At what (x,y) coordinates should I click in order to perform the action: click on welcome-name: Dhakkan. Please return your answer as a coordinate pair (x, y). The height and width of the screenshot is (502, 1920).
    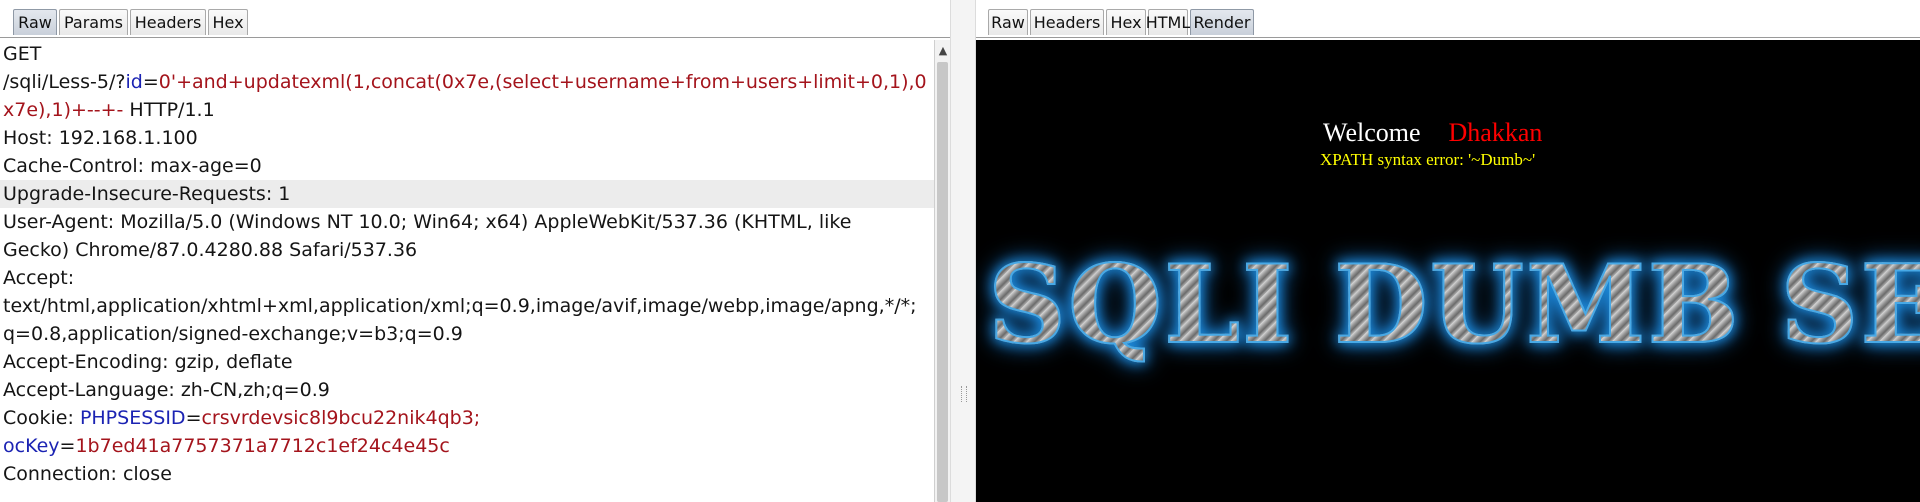
    Looking at the image, I should click on (1495, 132).